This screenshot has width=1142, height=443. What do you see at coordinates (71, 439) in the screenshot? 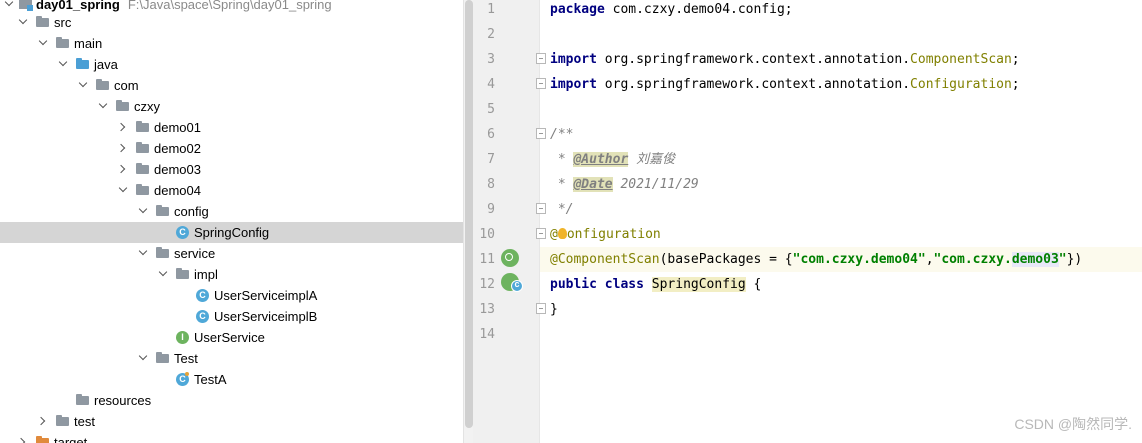
I see `tree-label: target` at bounding box center [71, 439].